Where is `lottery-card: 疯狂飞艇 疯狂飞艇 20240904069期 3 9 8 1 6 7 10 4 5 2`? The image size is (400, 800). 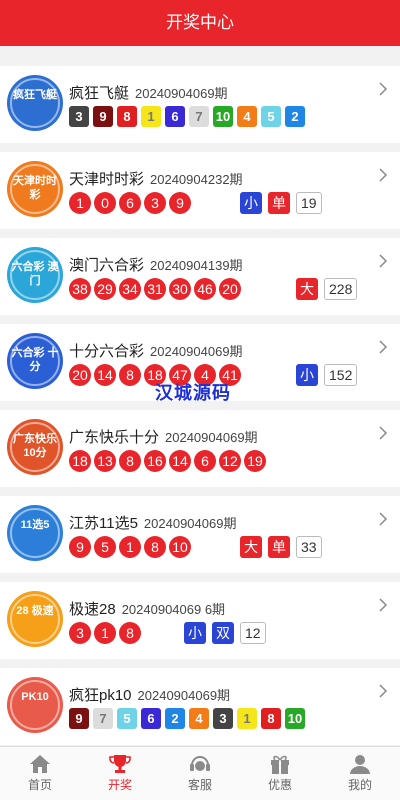 lottery-card: 疯狂飞艇 疯狂飞艇 20240904069期 3 9 8 1 6 7 10 4 5 2 is located at coordinates (200, 104).